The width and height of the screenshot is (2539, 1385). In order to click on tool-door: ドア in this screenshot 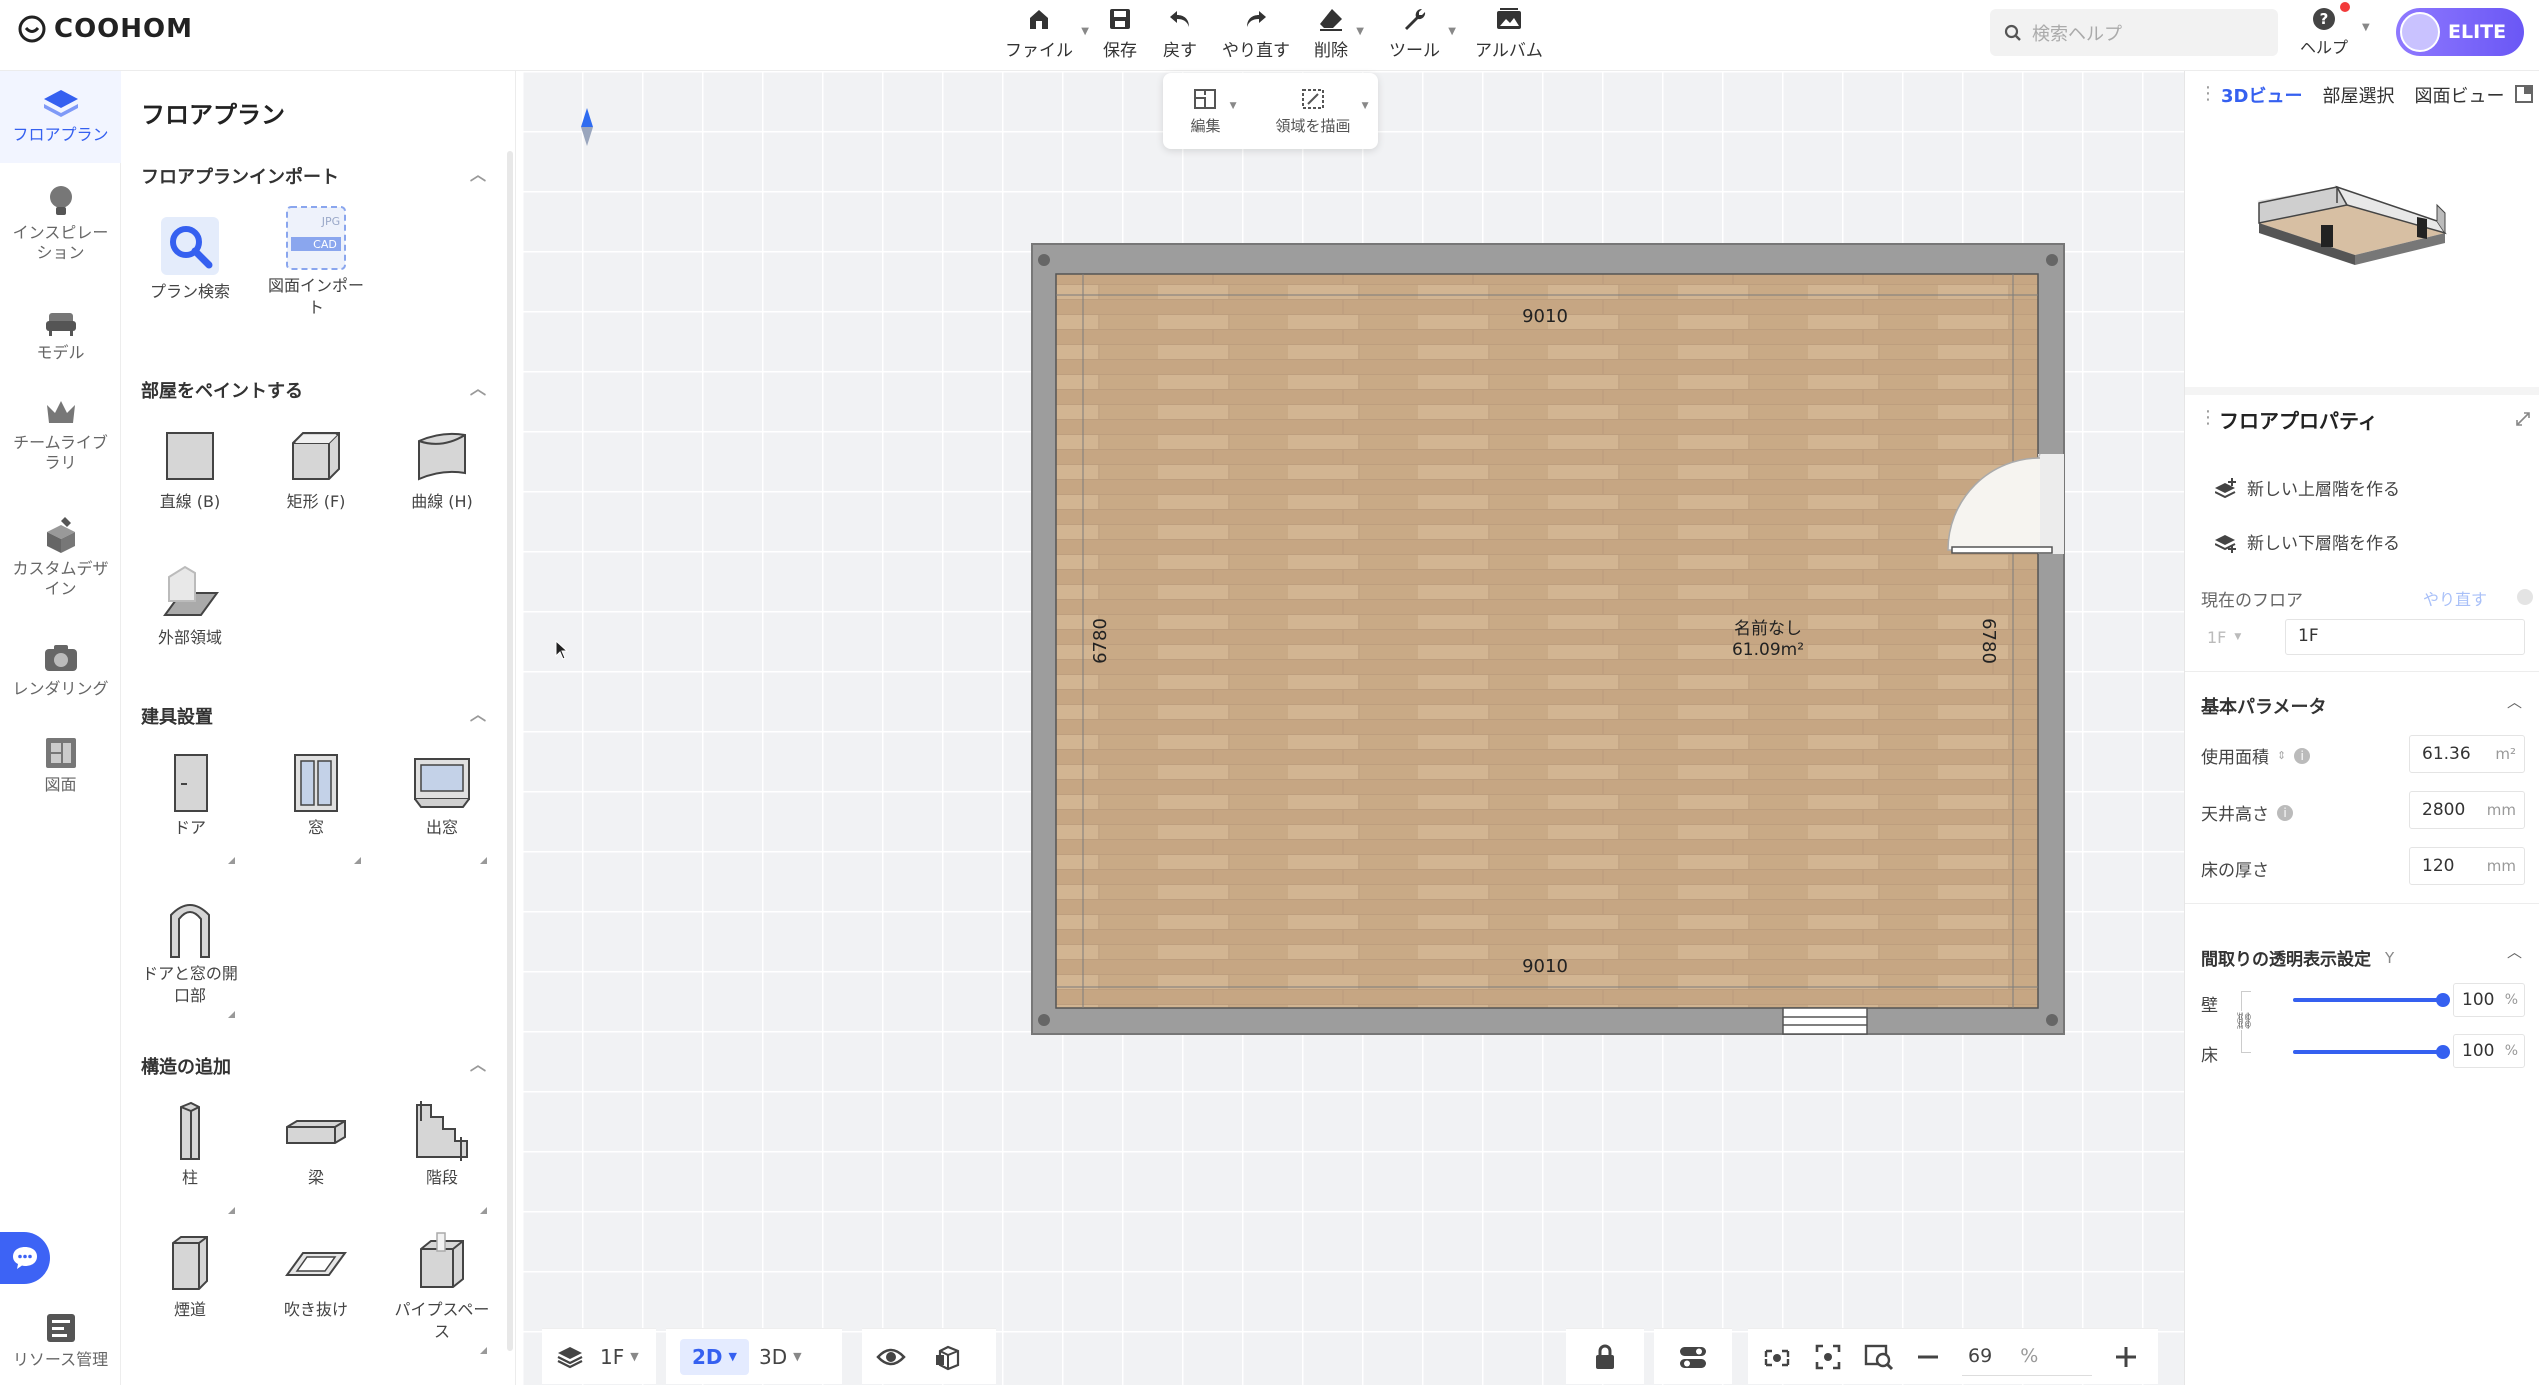, I will do `click(190, 805)`.